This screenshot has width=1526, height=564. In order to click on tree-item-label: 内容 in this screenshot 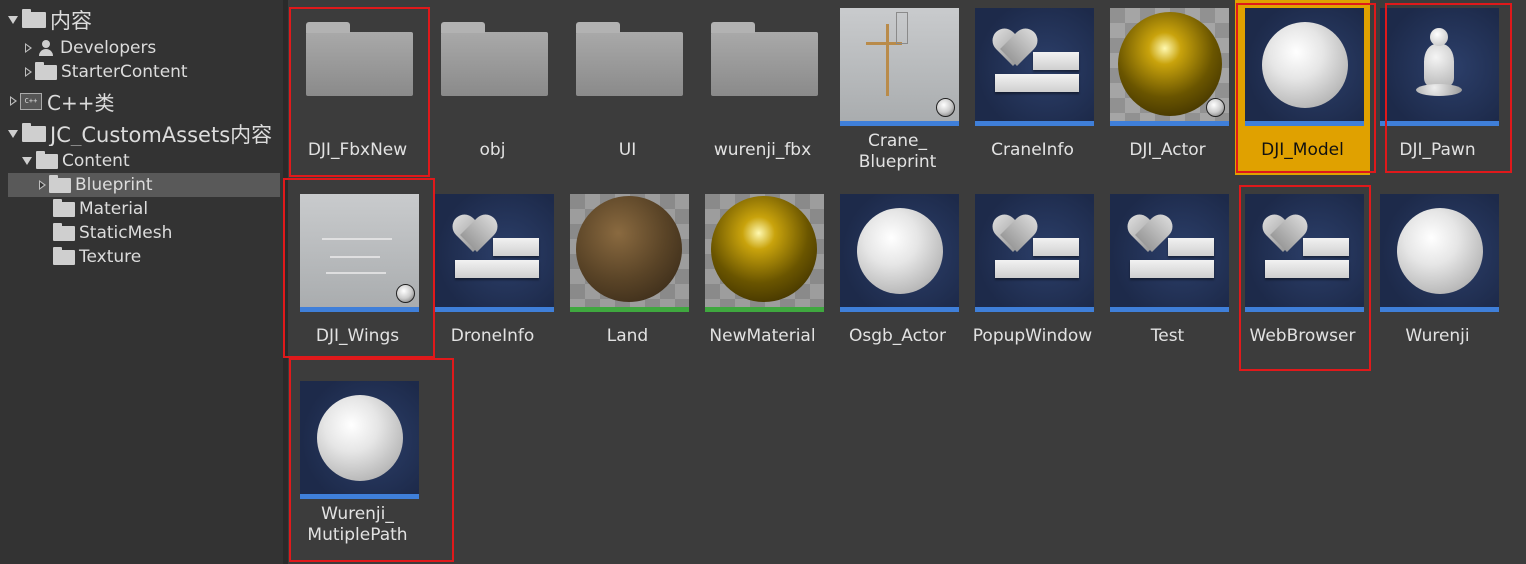, I will do `click(71, 20)`.